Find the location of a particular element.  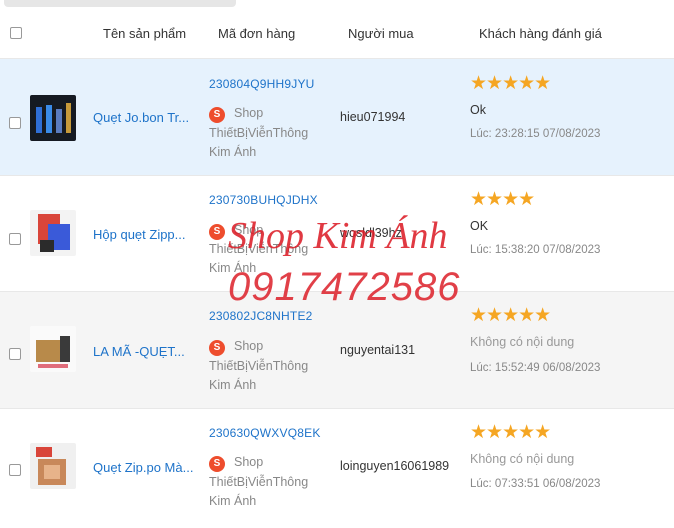

buyer-name: wosldl39hz is located at coordinates (371, 233).